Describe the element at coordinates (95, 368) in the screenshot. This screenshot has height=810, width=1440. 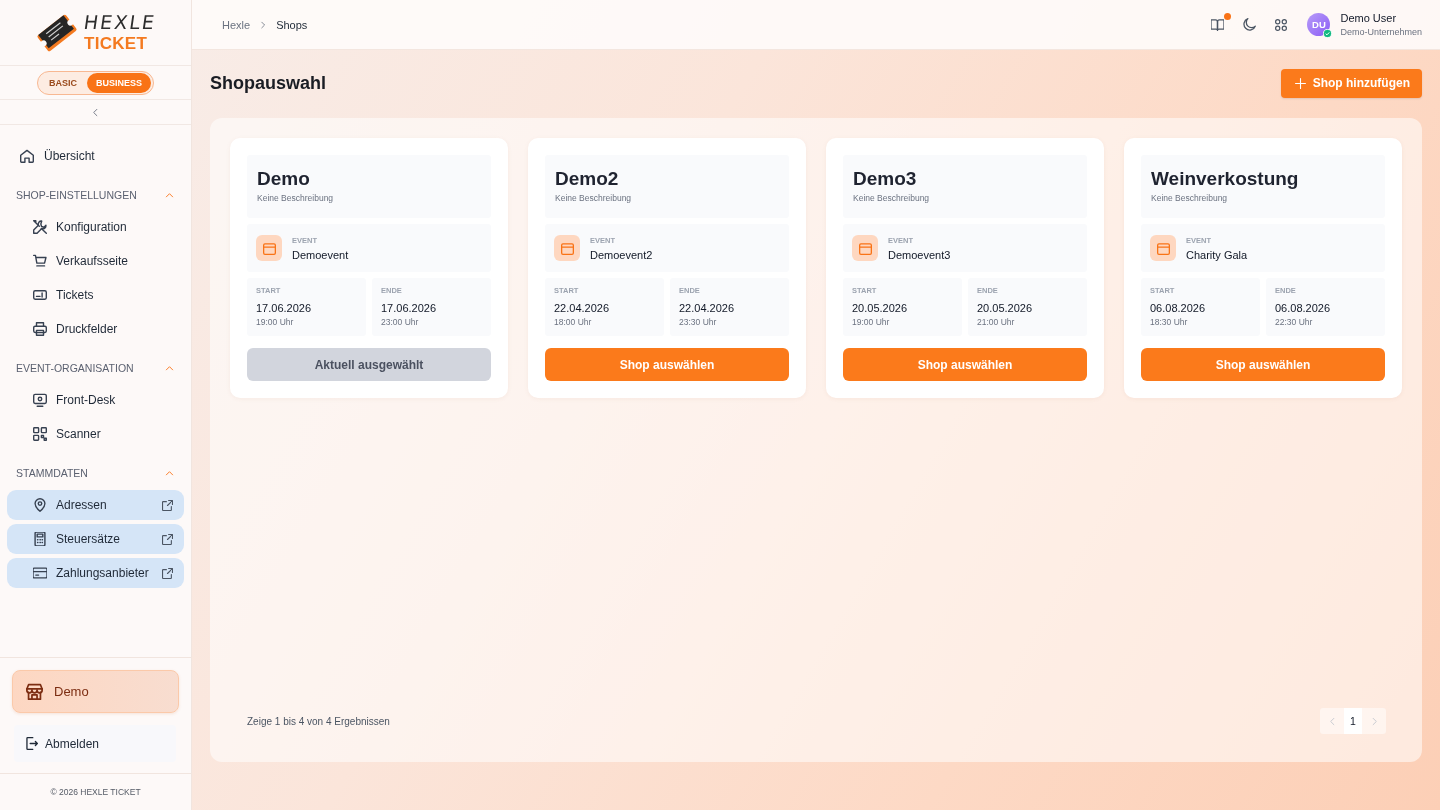
I see `section-toggle: EVENT-ORGANISATION` at that location.